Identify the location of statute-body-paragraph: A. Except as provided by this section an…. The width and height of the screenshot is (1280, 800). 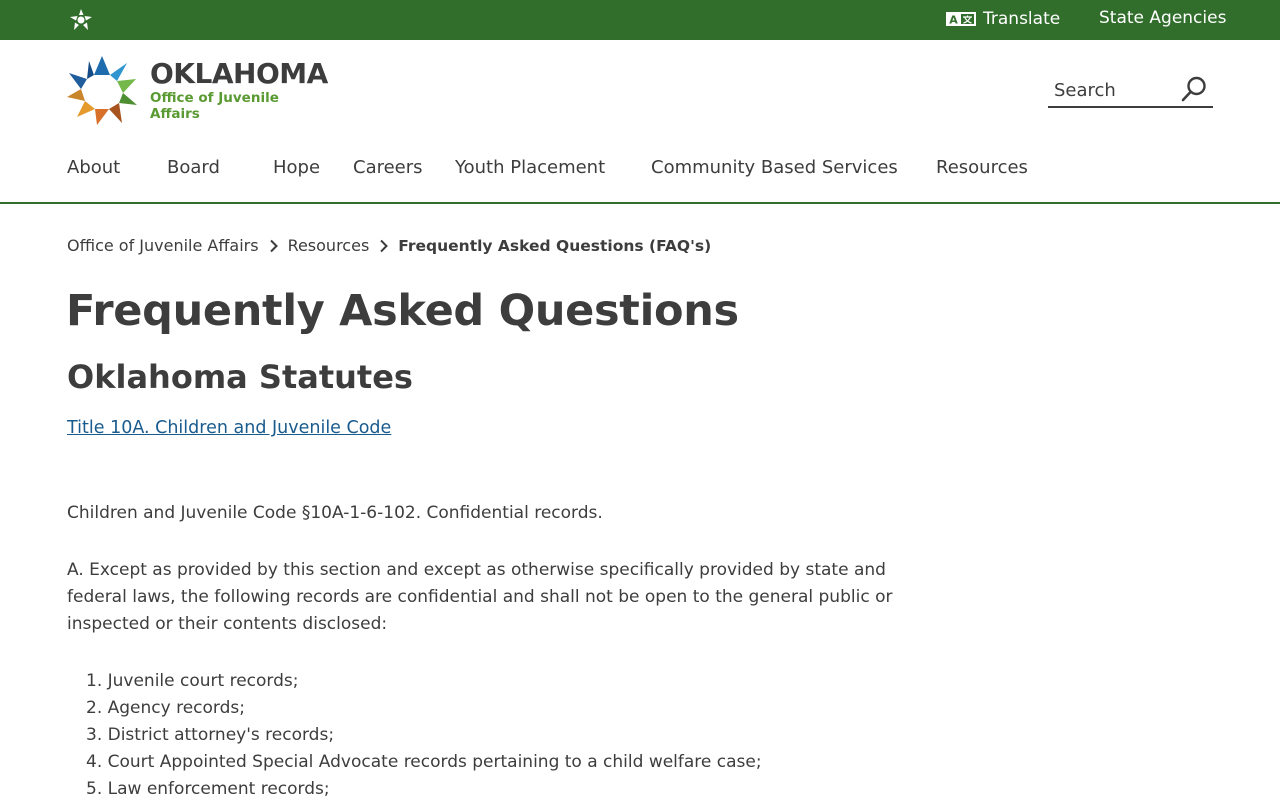
(480, 597).